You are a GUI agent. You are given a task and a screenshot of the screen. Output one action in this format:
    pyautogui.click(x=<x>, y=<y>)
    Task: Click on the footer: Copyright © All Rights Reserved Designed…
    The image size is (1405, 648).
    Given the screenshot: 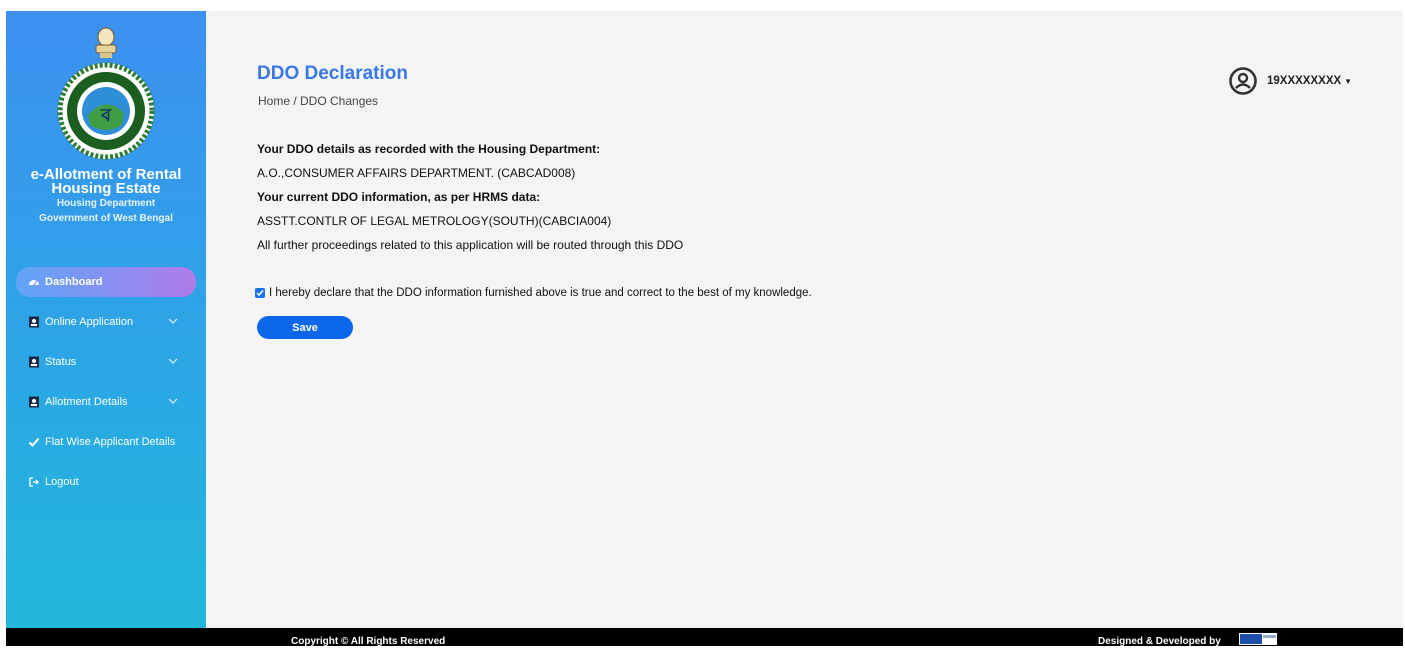 What is the action you would take?
    pyautogui.click(x=704, y=637)
    